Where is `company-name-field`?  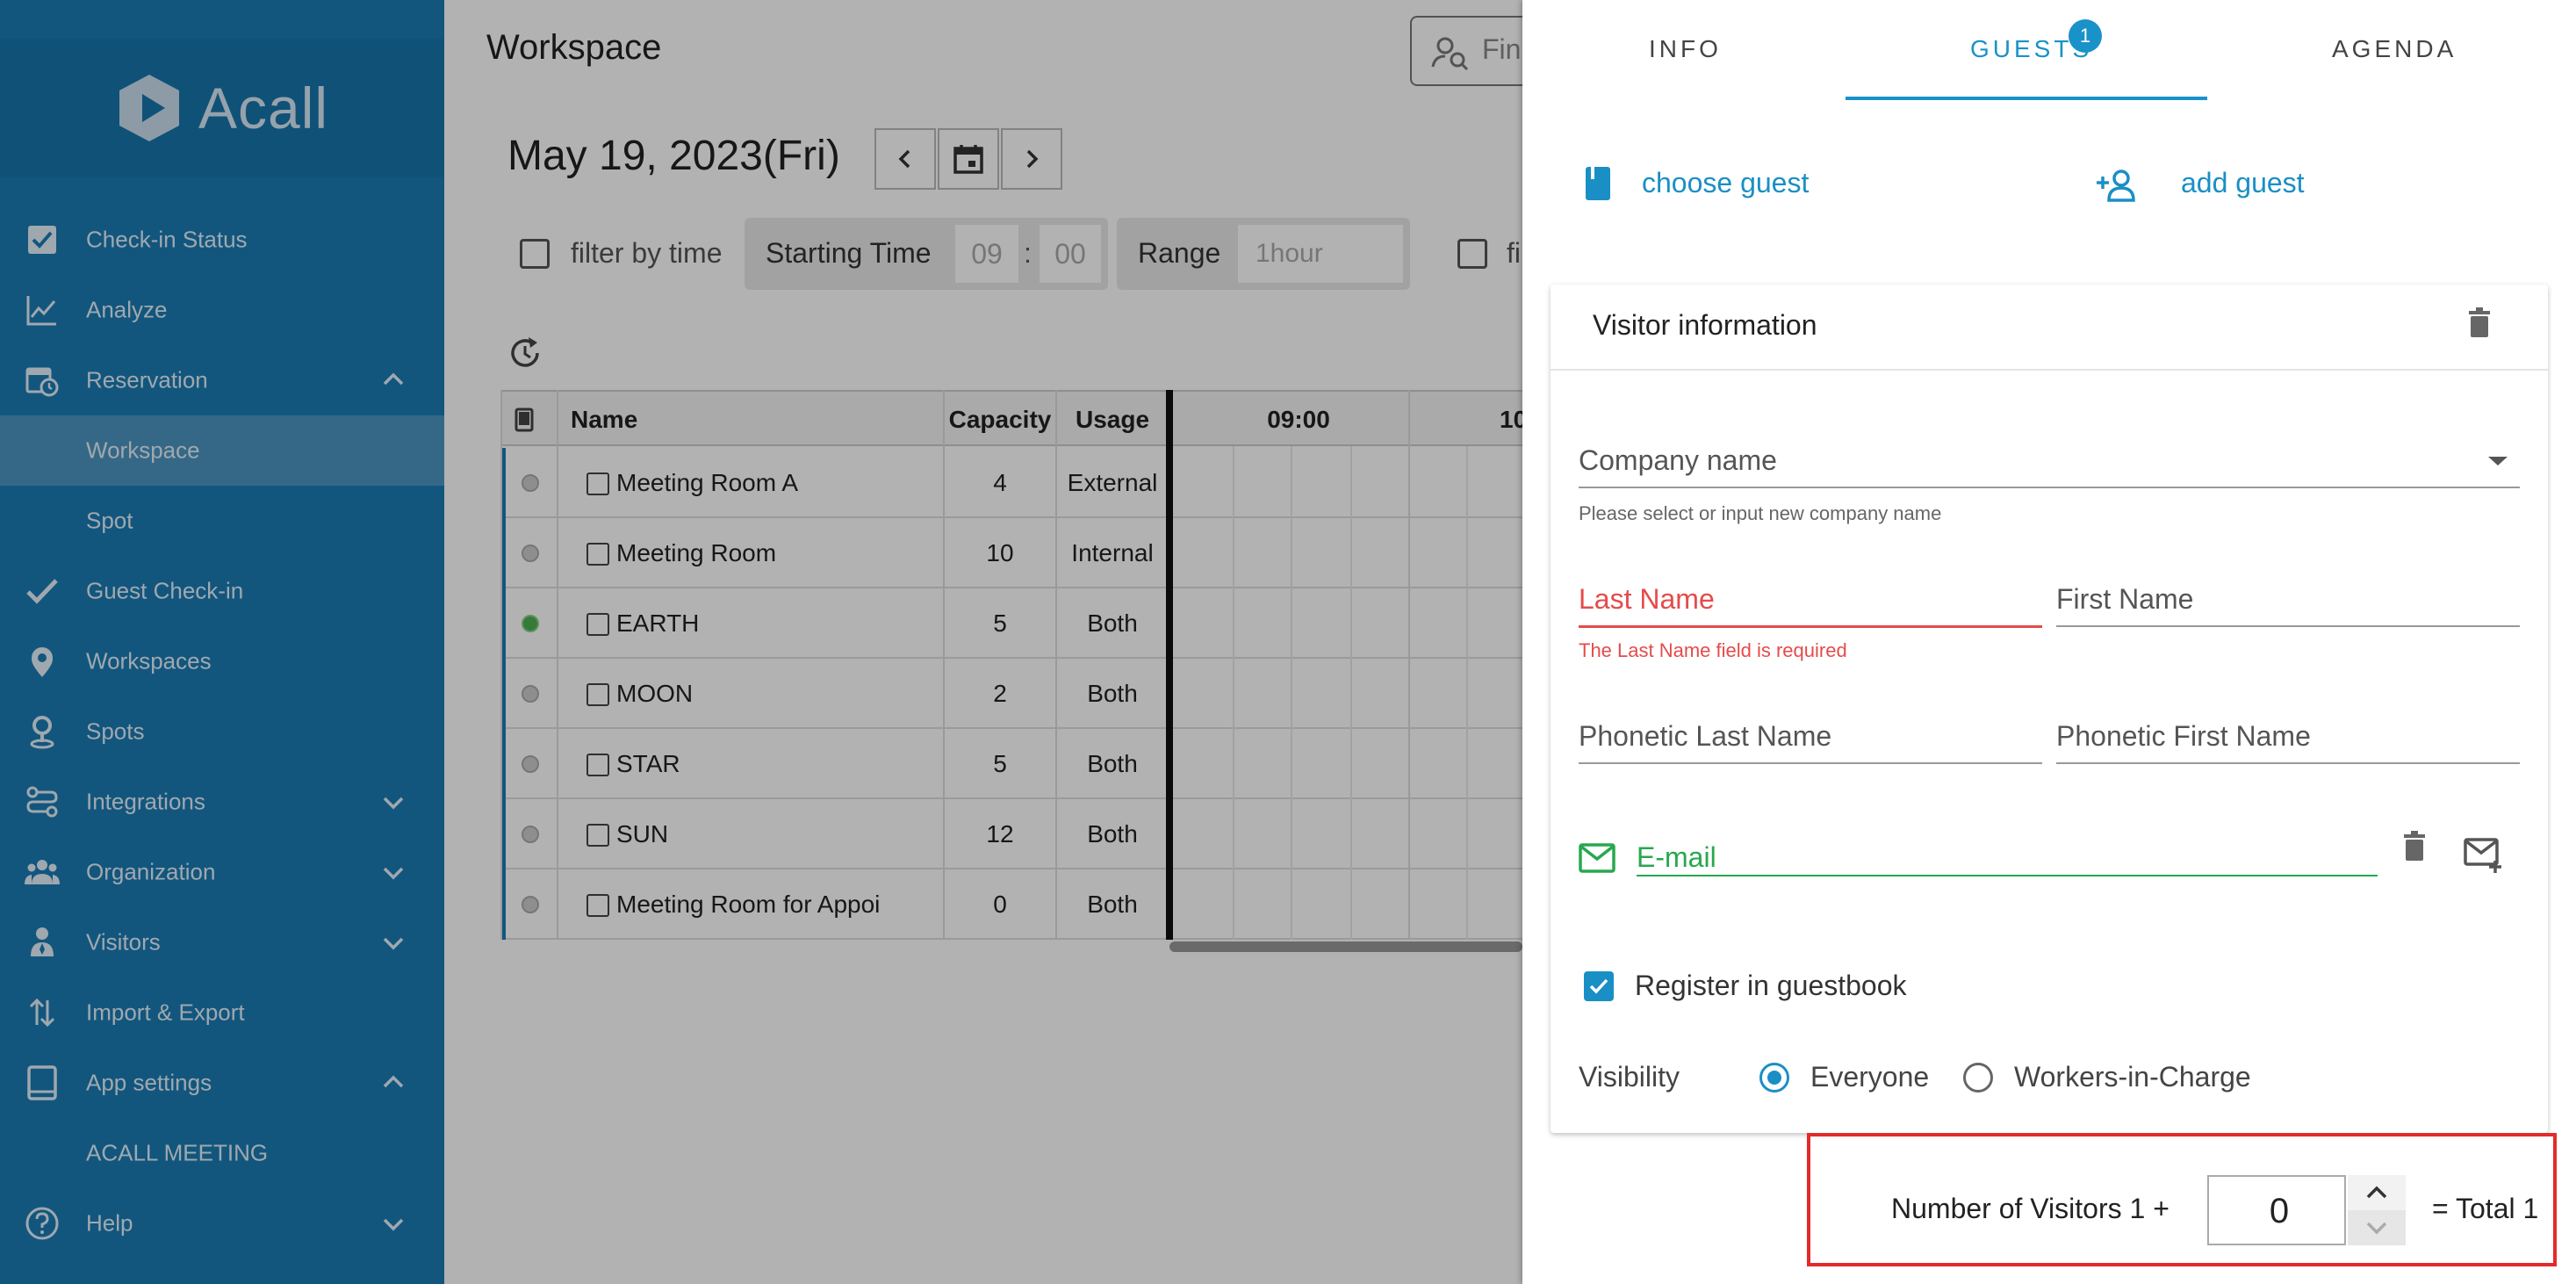
company-name-field is located at coordinates (2049, 487).